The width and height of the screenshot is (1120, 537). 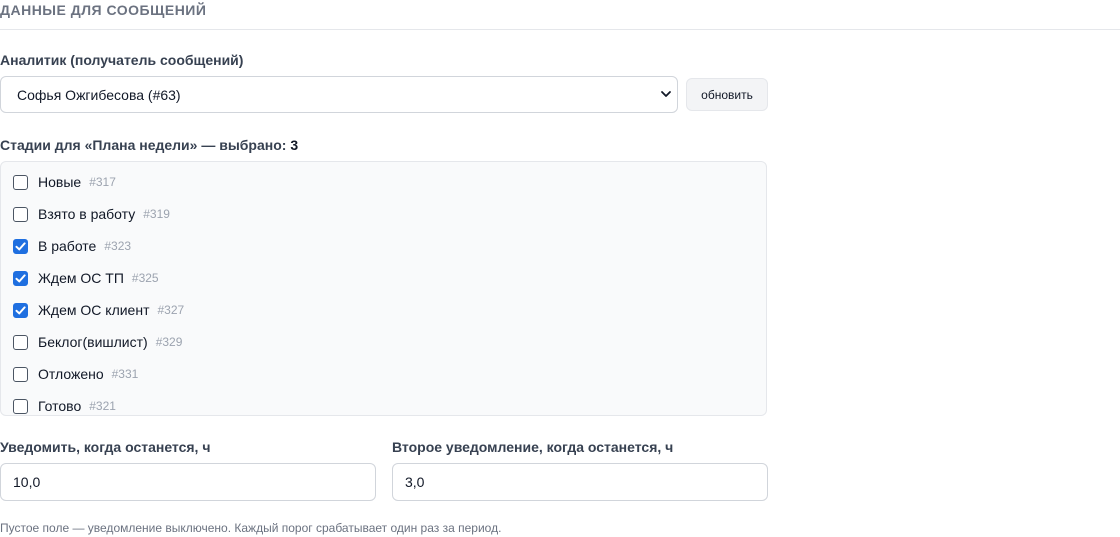 I want to click on chevron-down-icon, so click(x=666, y=94).